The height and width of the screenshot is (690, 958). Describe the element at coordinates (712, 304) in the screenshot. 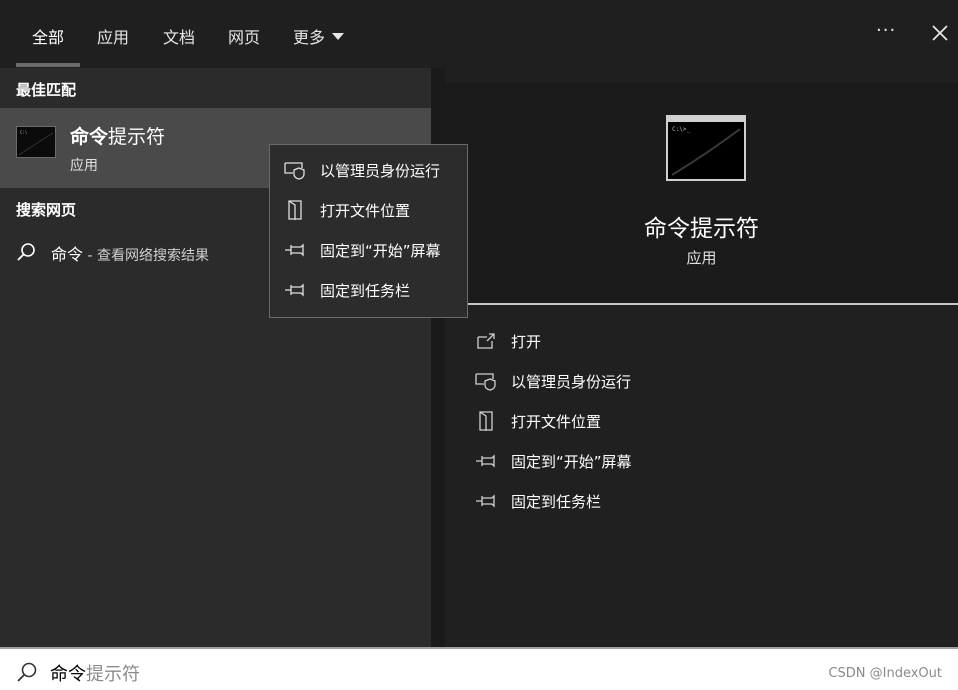

I see `details-divider` at that location.